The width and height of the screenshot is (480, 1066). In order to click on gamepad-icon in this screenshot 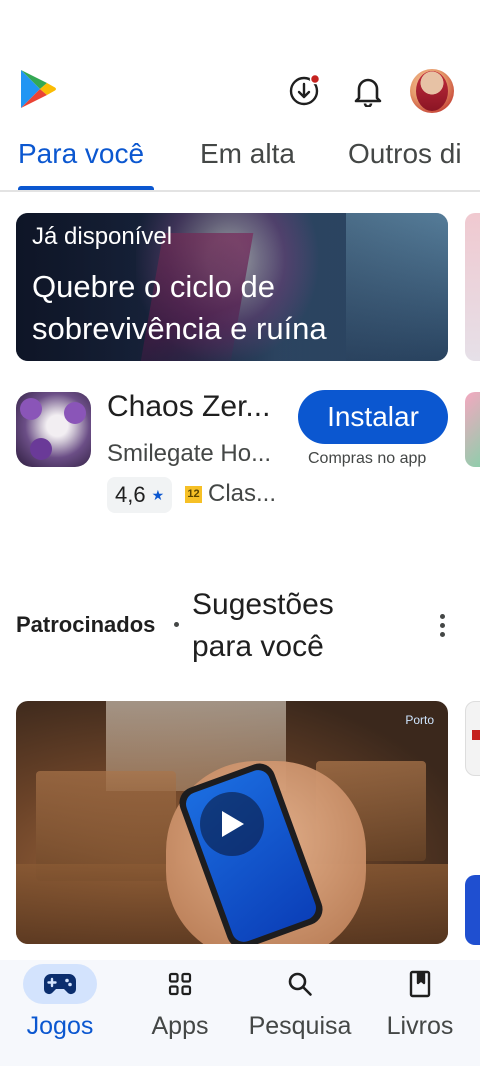, I will do `click(60, 984)`.